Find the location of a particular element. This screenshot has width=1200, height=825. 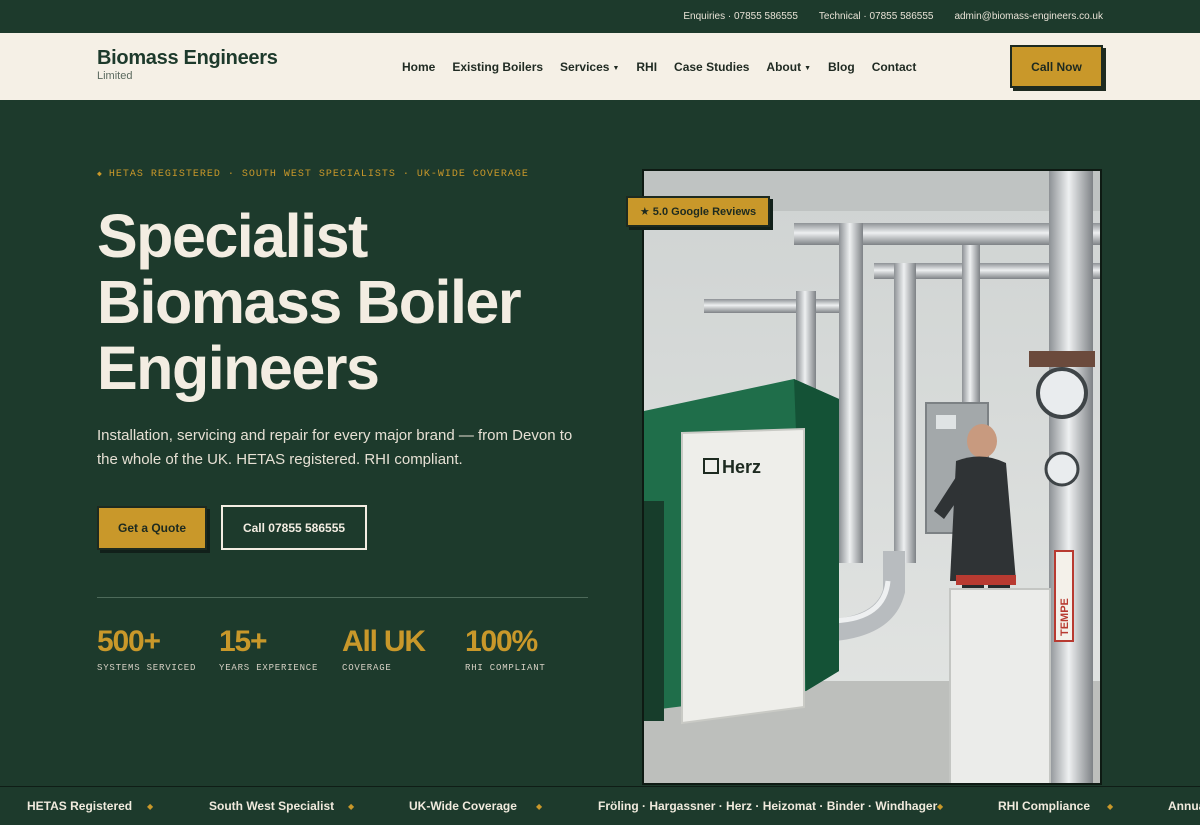

stat-years: 15+ YEARS EXPERIENCE is located at coordinates (268, 648).